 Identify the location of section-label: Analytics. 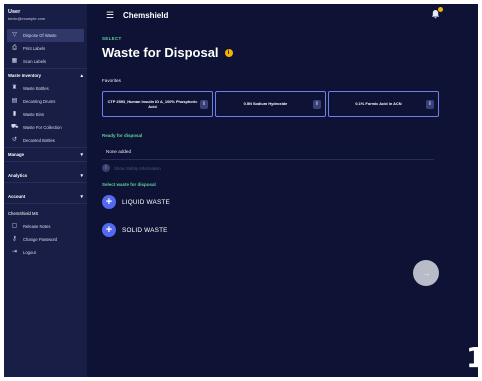
(18, 175).